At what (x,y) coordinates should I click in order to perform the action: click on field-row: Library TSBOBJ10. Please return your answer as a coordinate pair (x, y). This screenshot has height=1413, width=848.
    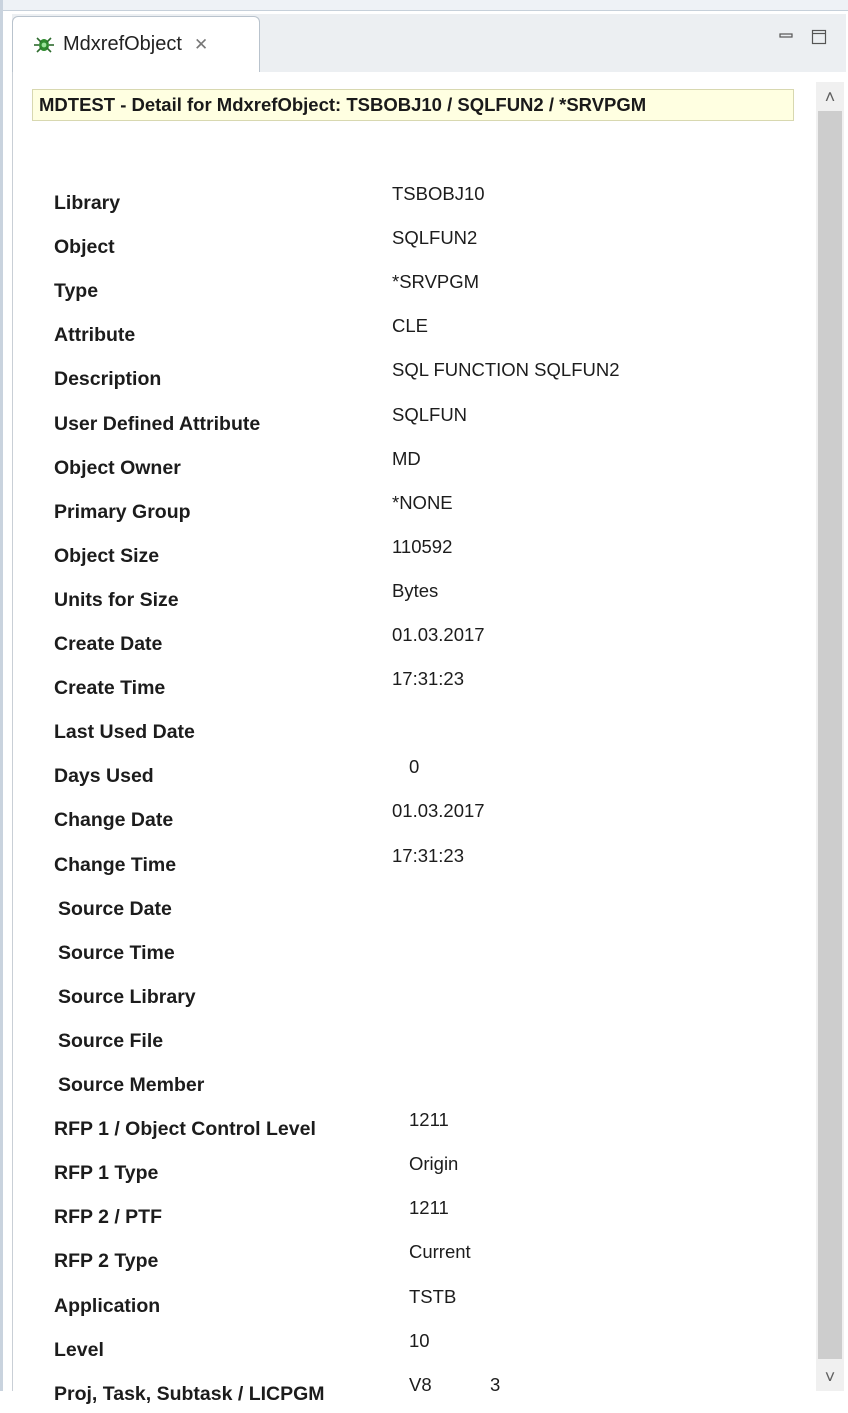
    Looking at the image, I should click on (400, 202).